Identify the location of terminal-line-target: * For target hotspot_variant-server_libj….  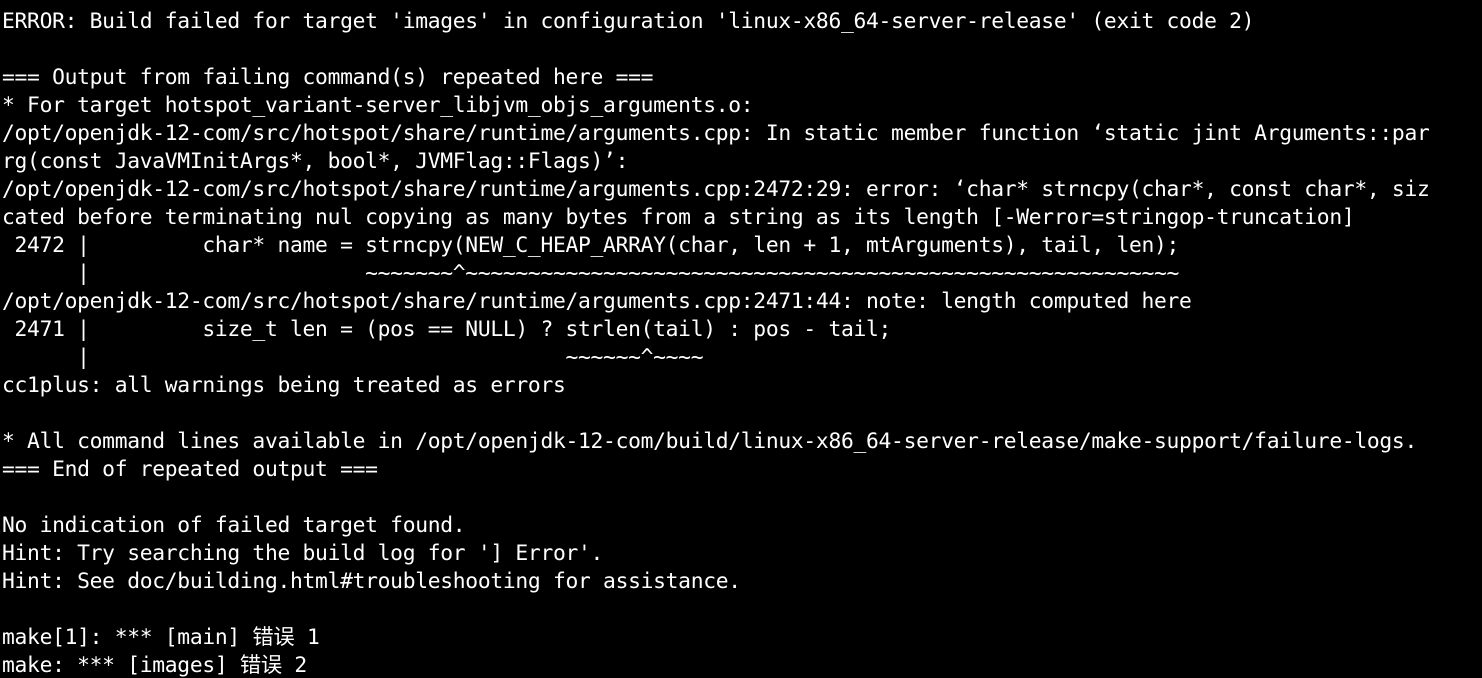
(378, 105).